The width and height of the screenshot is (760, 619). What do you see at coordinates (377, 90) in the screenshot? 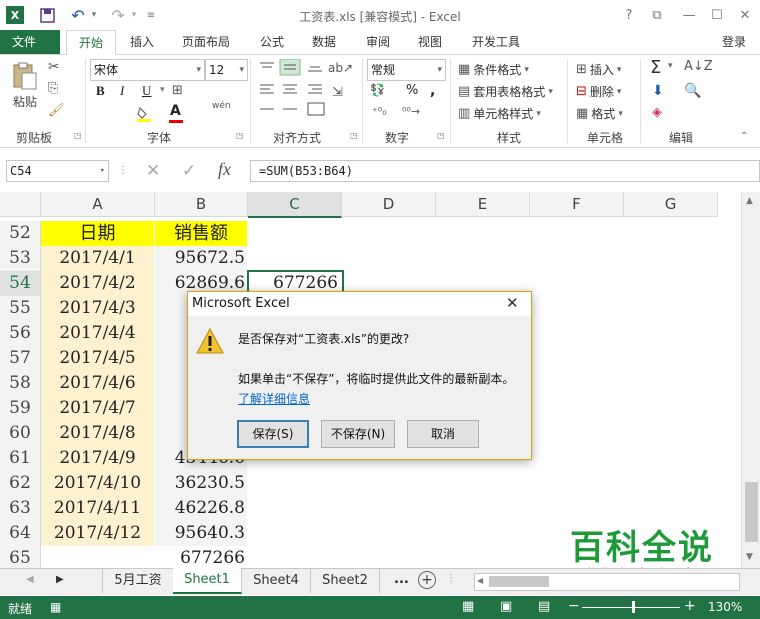
I see `currency-icon: 💱` at bounding box center [377, 90].